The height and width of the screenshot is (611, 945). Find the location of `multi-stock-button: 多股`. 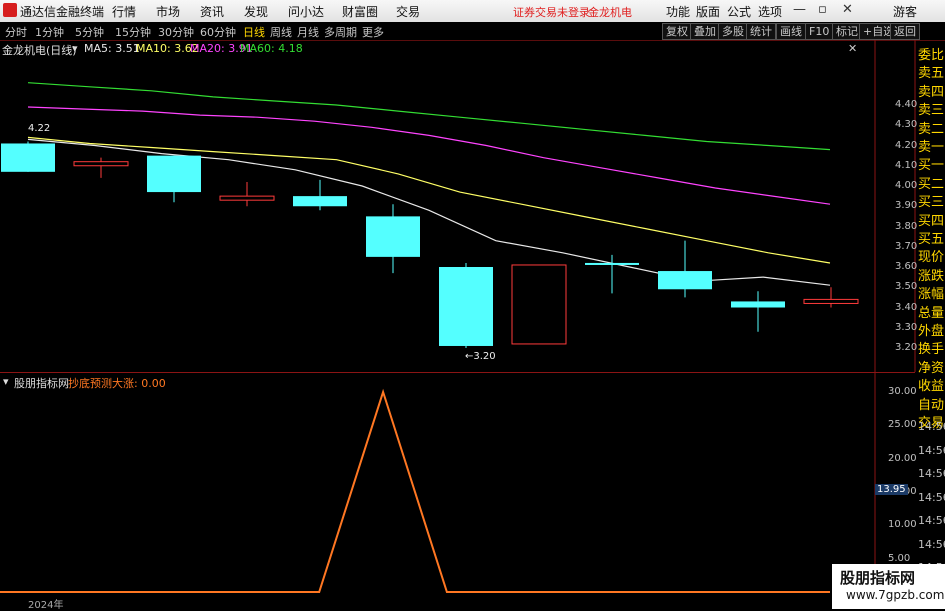

multi-stock-button: 多股 is located at coordinates (733, 31).